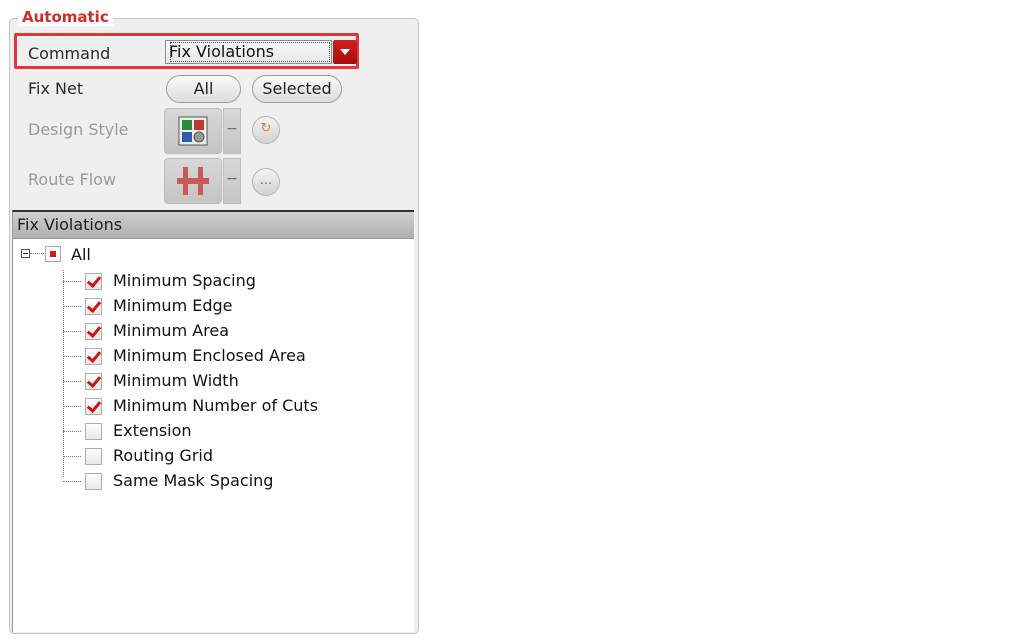  I want to click on tree-root-label: All, so click(81, 254).